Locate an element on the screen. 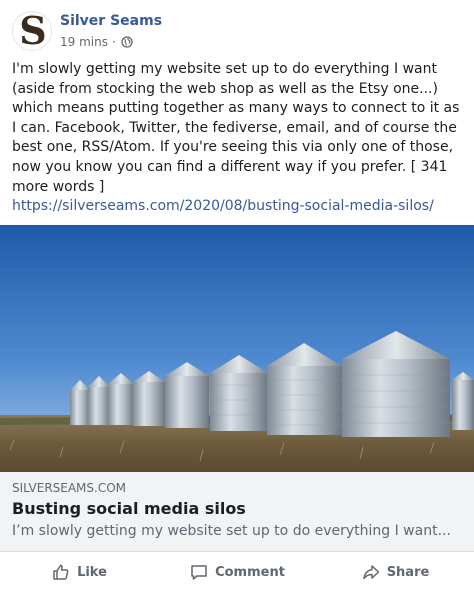  action-bar: Like Comment Share is located at coordinates (237, 572).